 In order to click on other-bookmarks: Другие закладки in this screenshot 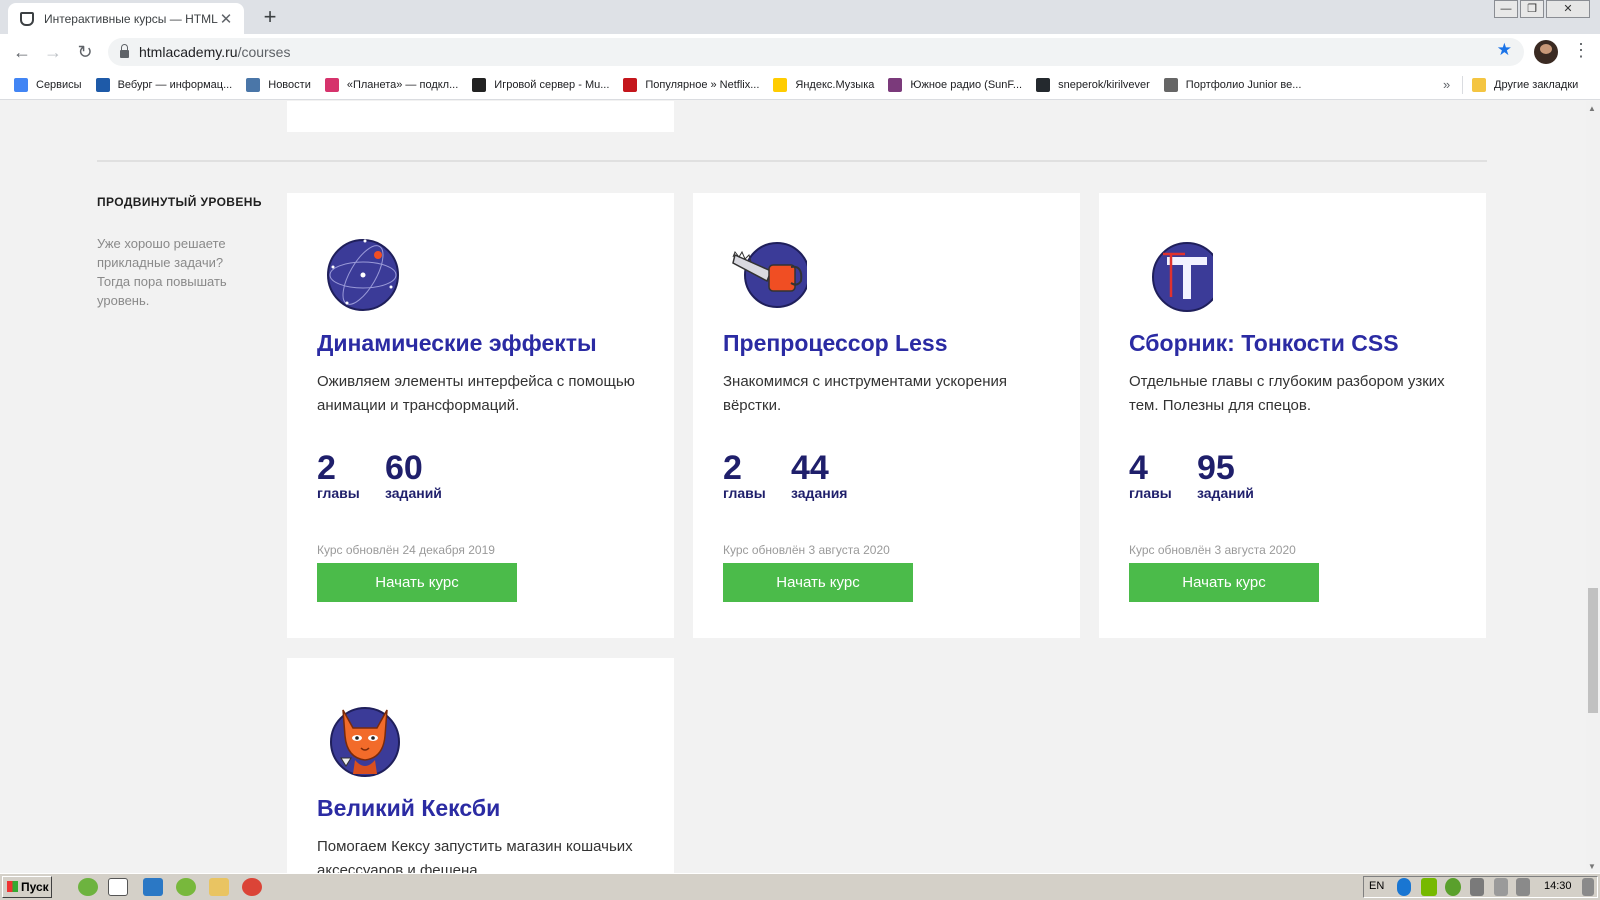, I will do `click(1525, 85)`.